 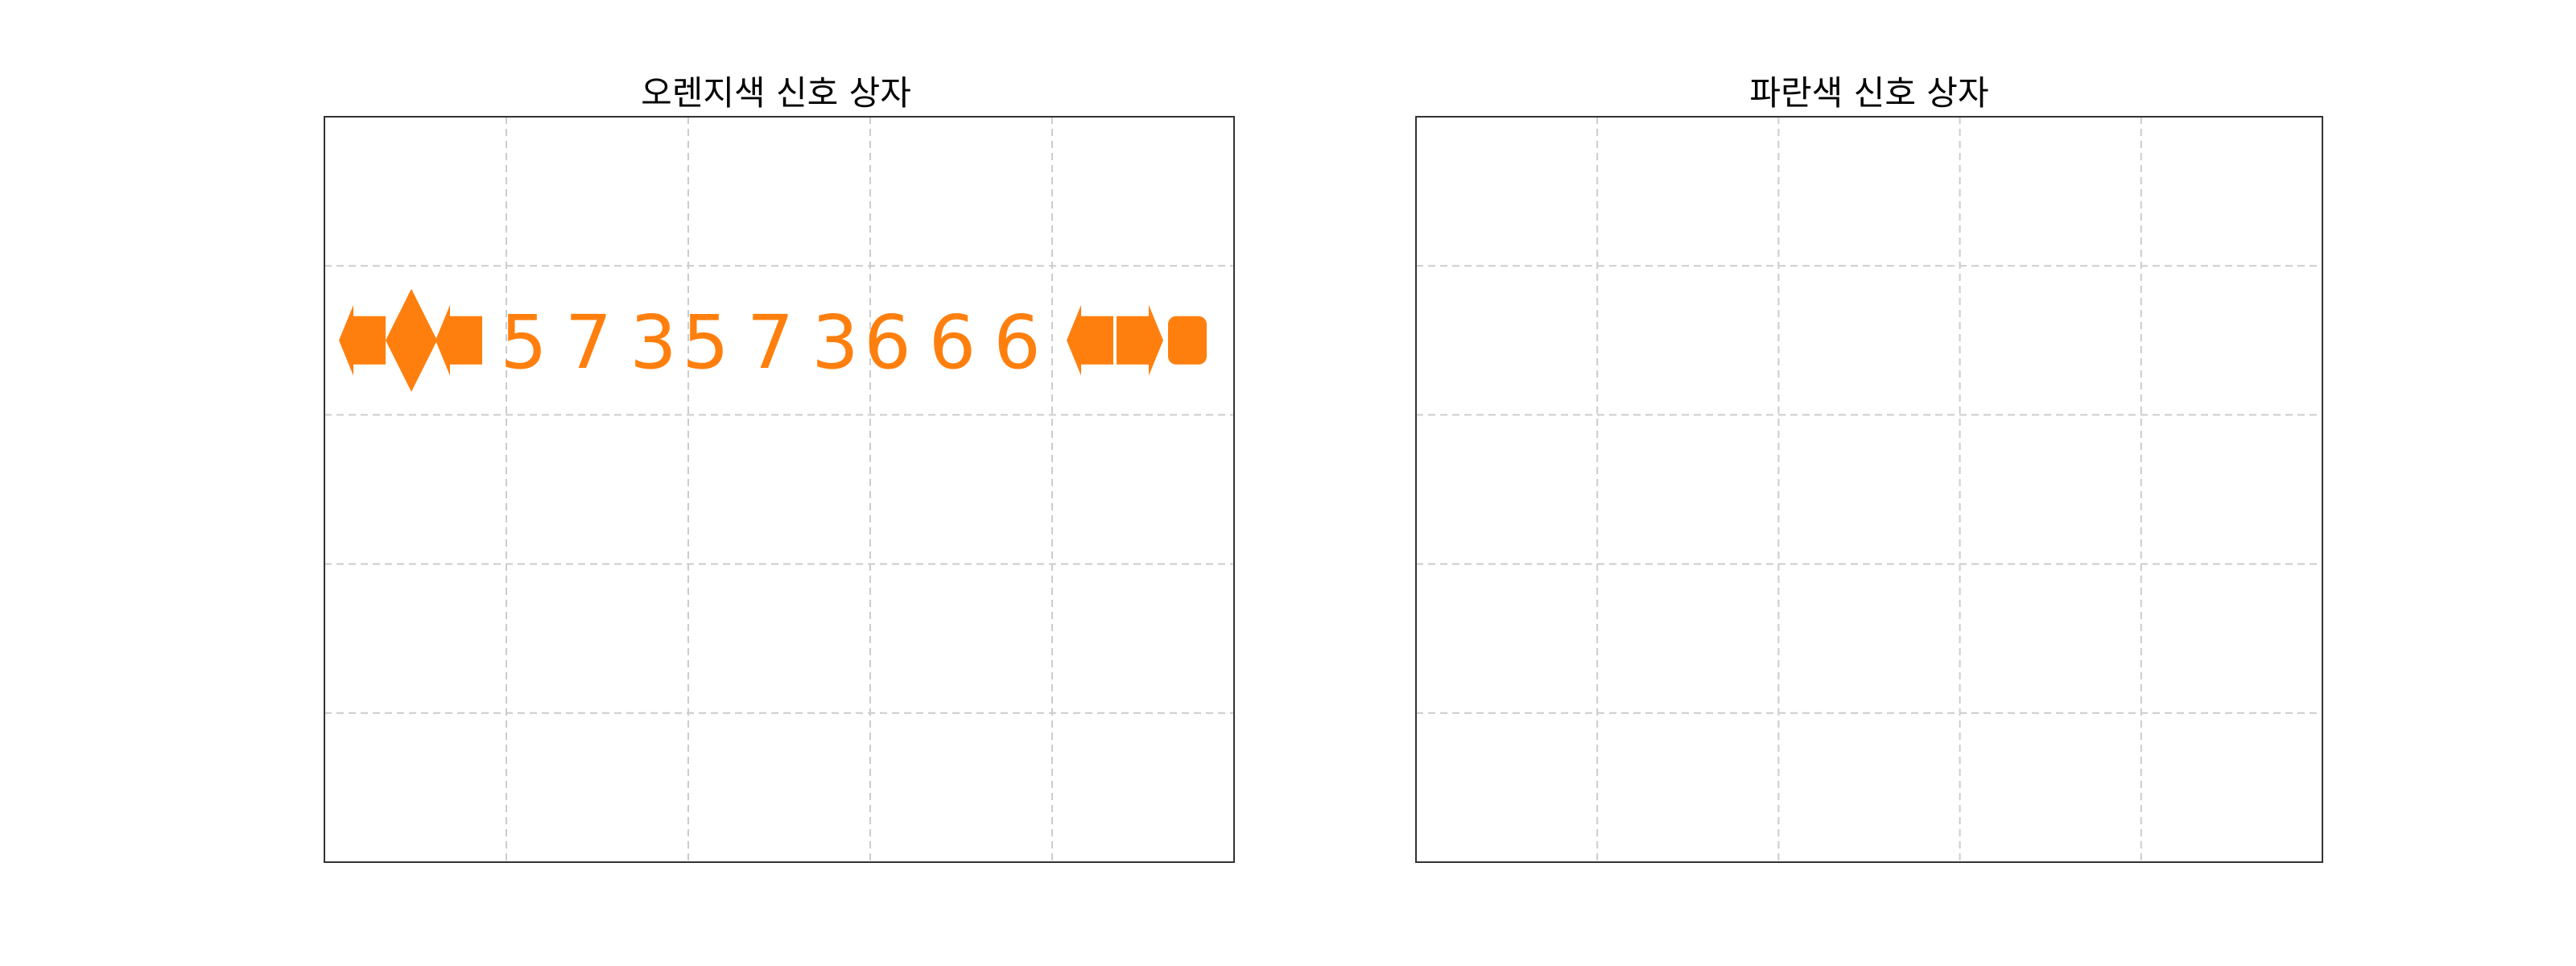 I want to click on orange-panel-title: 오렌지색 신호 상자, so click(x=776, y=93).